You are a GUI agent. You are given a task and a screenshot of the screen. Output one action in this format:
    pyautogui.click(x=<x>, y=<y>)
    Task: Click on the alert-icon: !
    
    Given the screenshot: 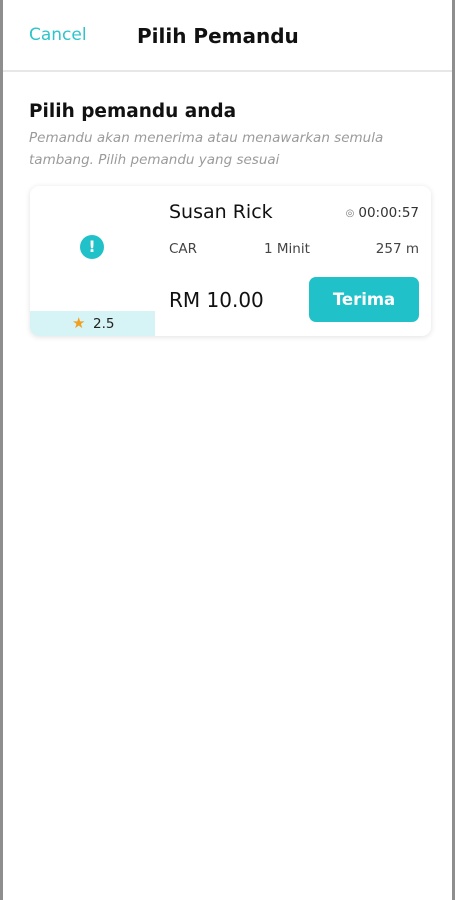 What is the action you would take?
    pyautogui.click(x=92, y=247)
    